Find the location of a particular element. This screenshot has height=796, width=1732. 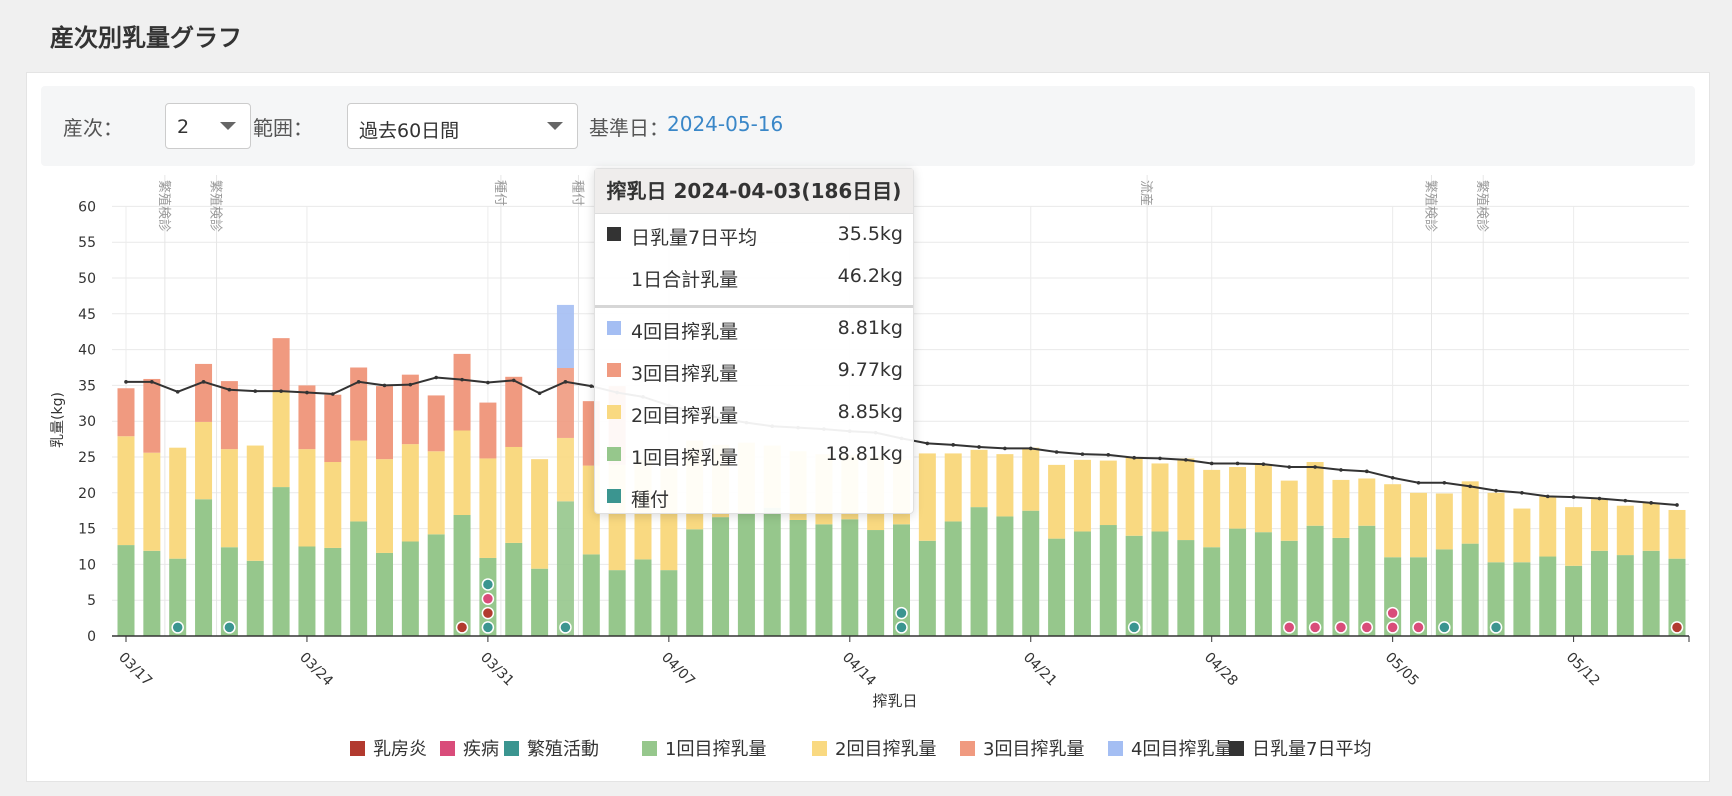

legend-label: 2回目搾乳量 is located at coordinates (886, 749).